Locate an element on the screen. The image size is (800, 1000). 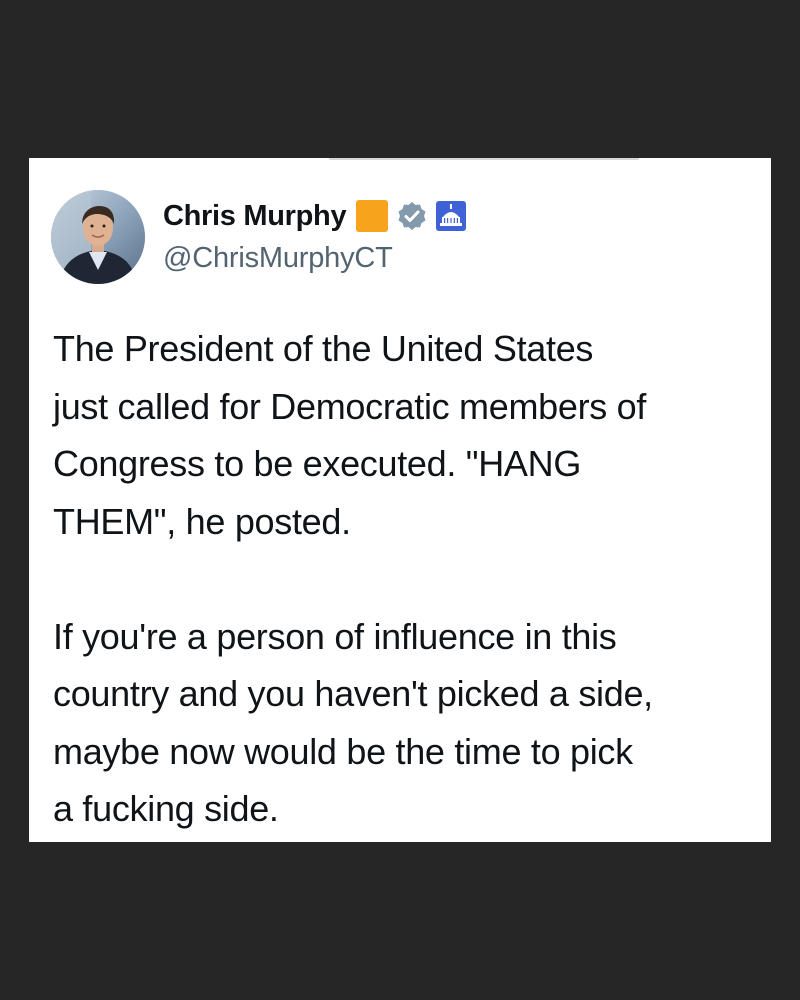
orange-square-badge-icon is located at coordinates (372, 216).